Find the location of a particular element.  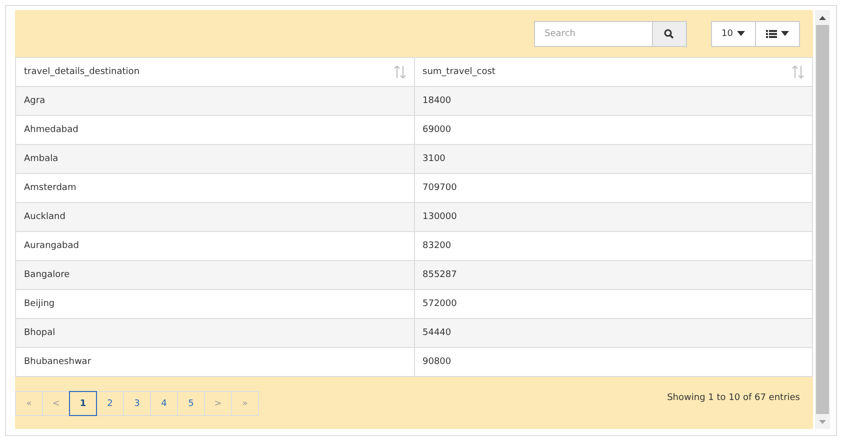

column-header: travel_details_destination is located at coordinates (215, 72).